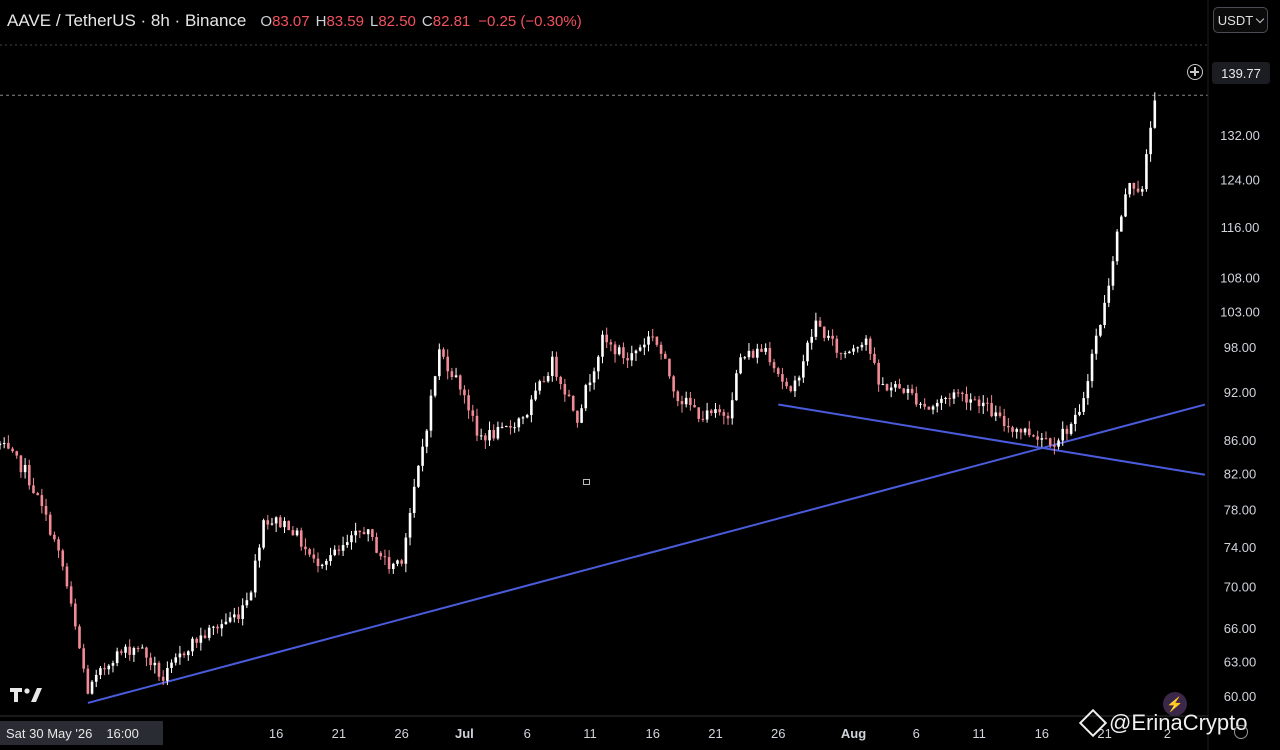  I want to click on time-tick: 16, so click(1042, 733).